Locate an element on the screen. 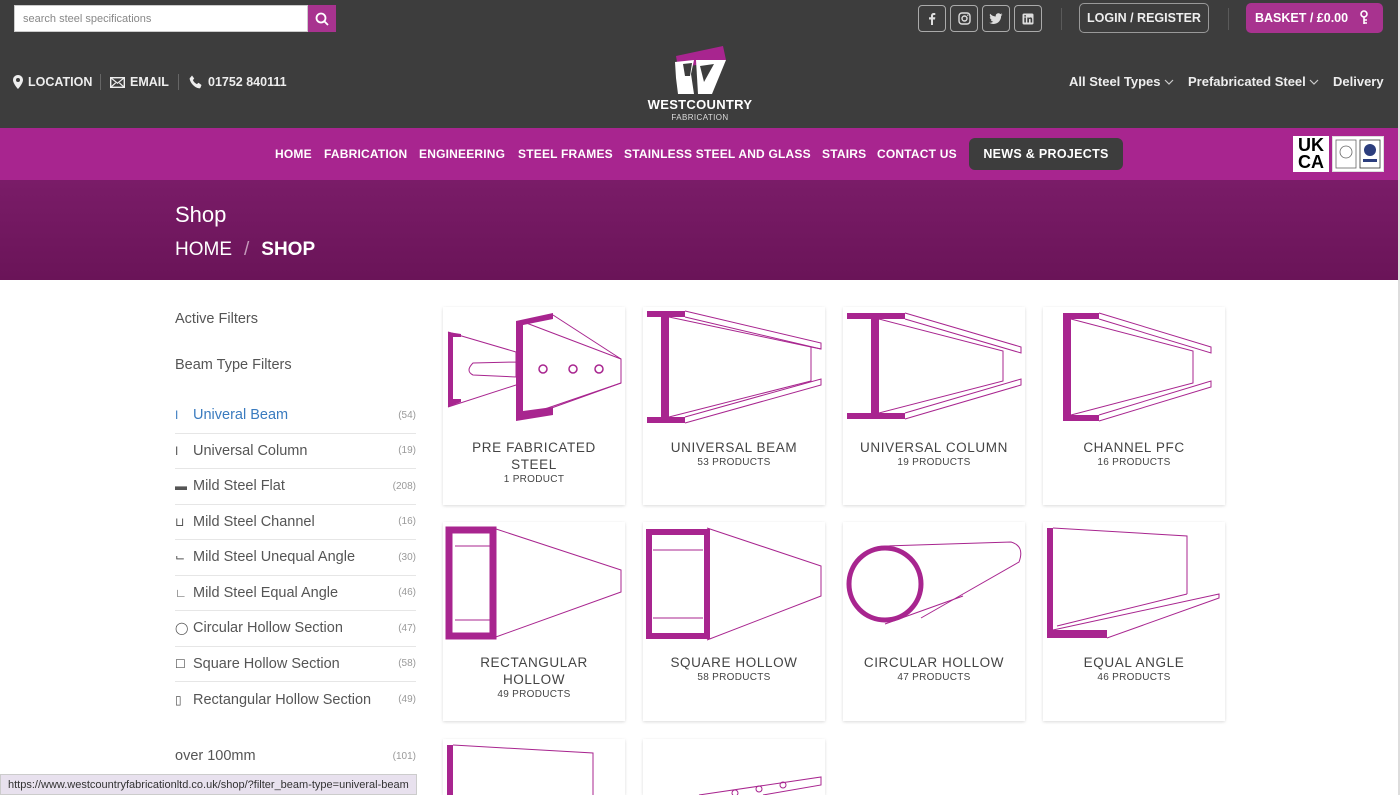 This screenshot has width=1400, height=795. product-card-flat is located at coordinates (534, 767).